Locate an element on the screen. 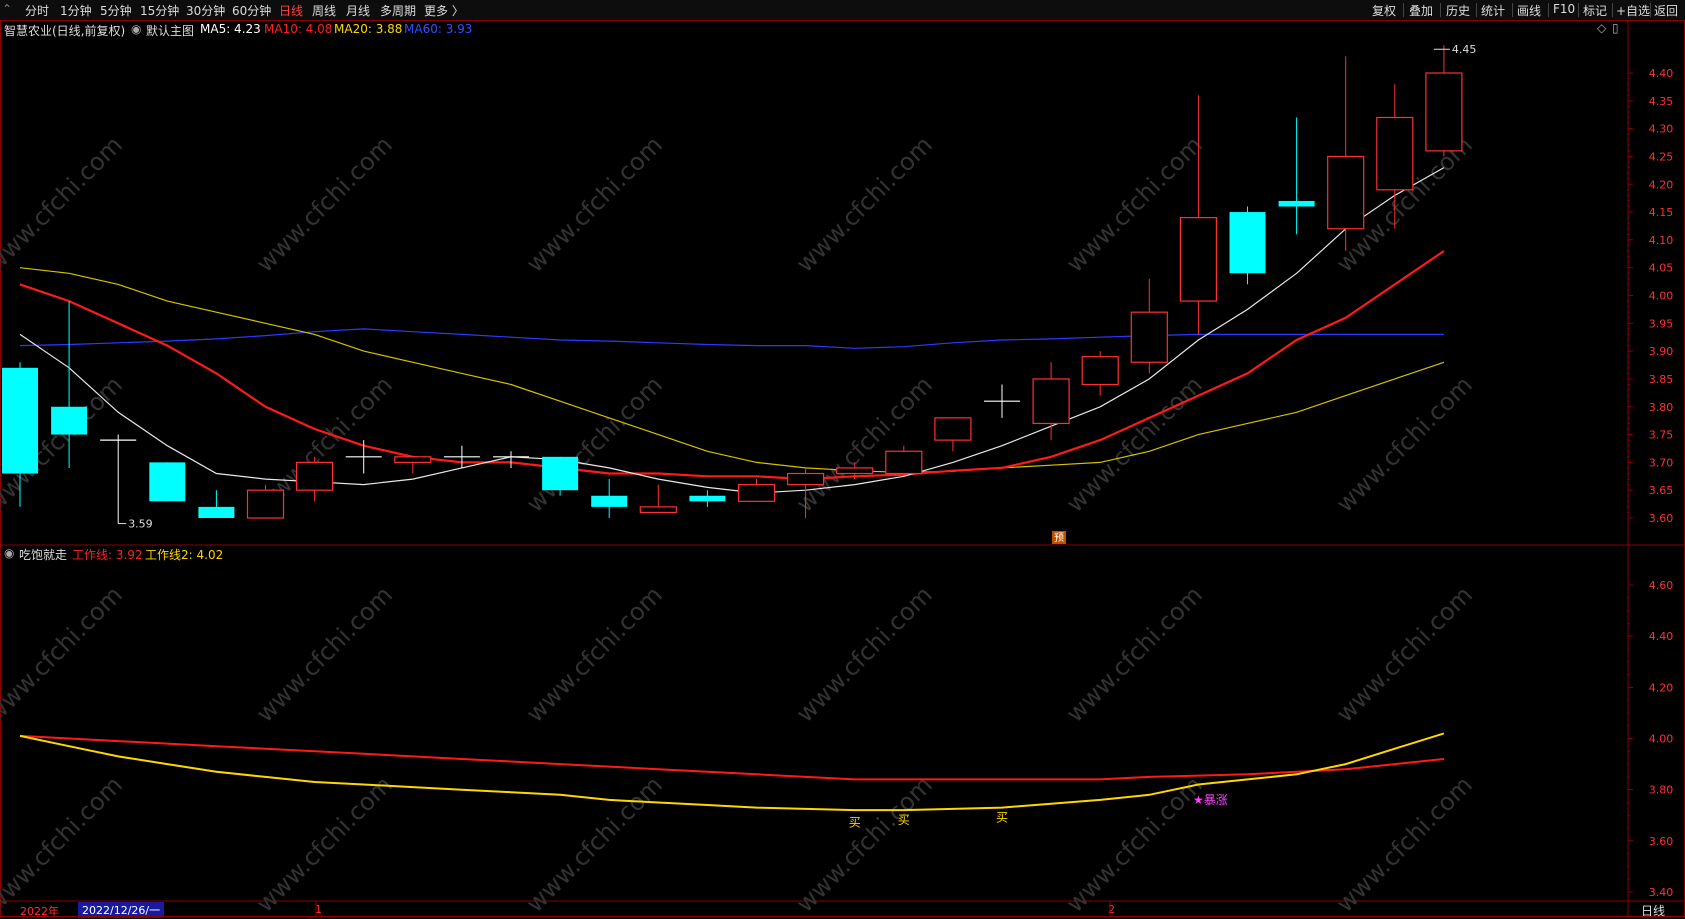 This screenshot has height=919, width=1685. price-tick-label: 3.85 is located at coordinates (1661, 379).